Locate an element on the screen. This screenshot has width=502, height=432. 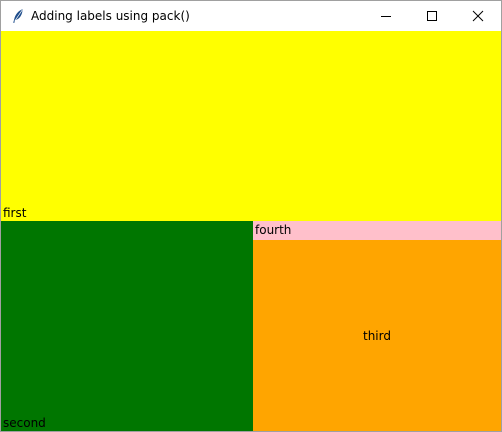
label-fourth: fourth is located at coordinates (377, 230).